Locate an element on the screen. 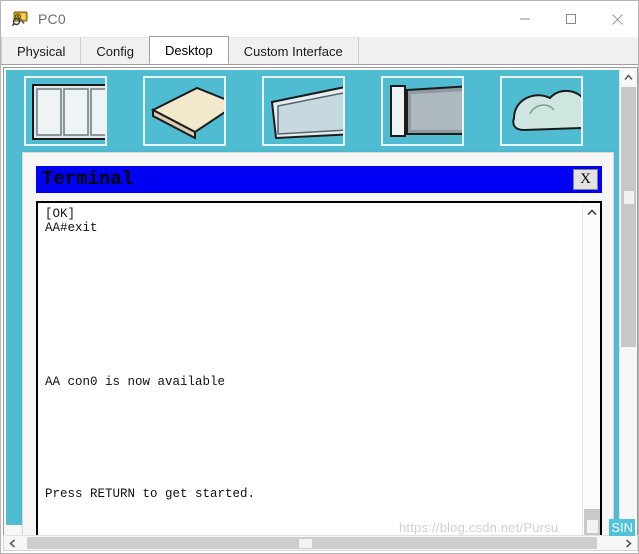 Image resolution: width=639 pixels, height=554 pixels. tab-bar: Physical Config Desktop Custom Interface is located at coordinates (319, 50).